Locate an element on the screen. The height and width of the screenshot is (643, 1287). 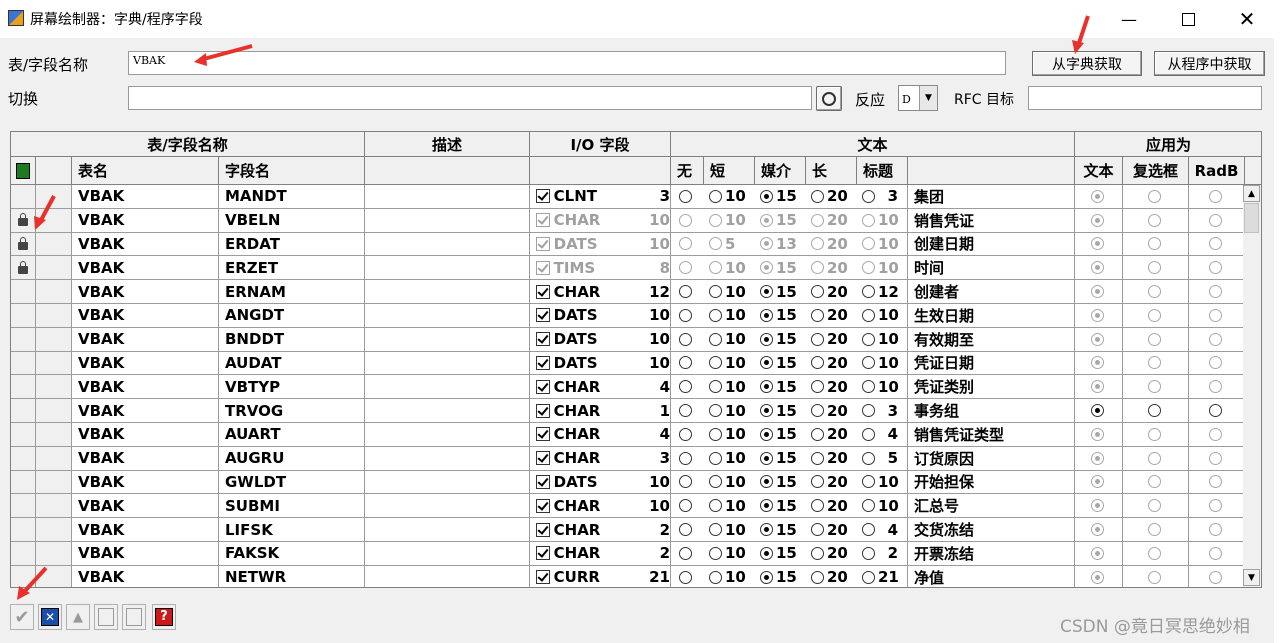
table-row: VBAK TRVOG CHAR 1 10 15 20 3 事务组 is located at coordinates (628, 411).